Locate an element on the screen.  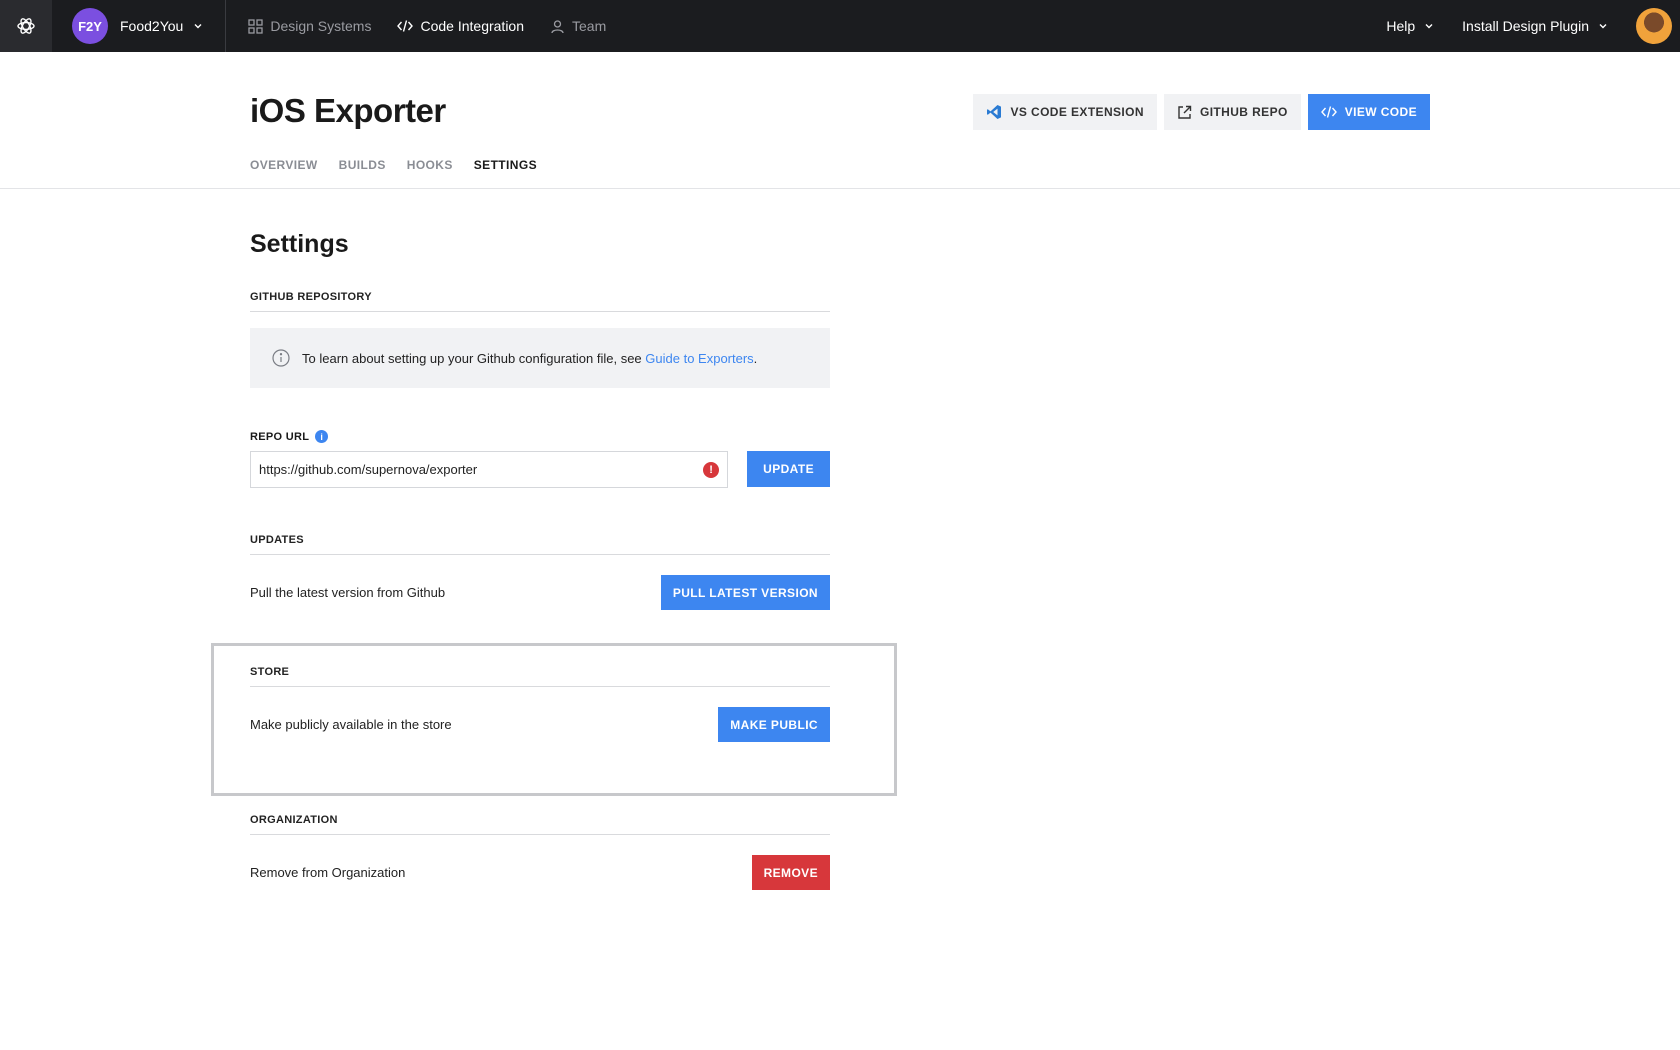
tab-builds: BUILDS is located at coordinates (362, 165).